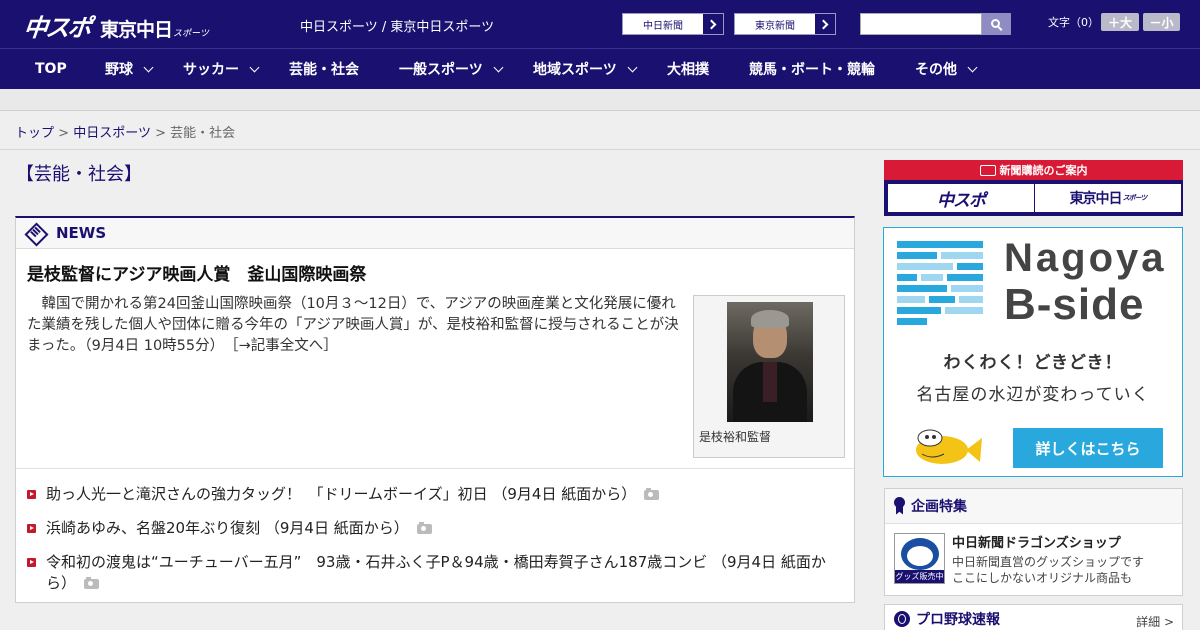  What do you see at coordinates (919, 576) in the screenshot?
I see `thumbnail-label: グッズ販売中` at bounding box center [919, 576].